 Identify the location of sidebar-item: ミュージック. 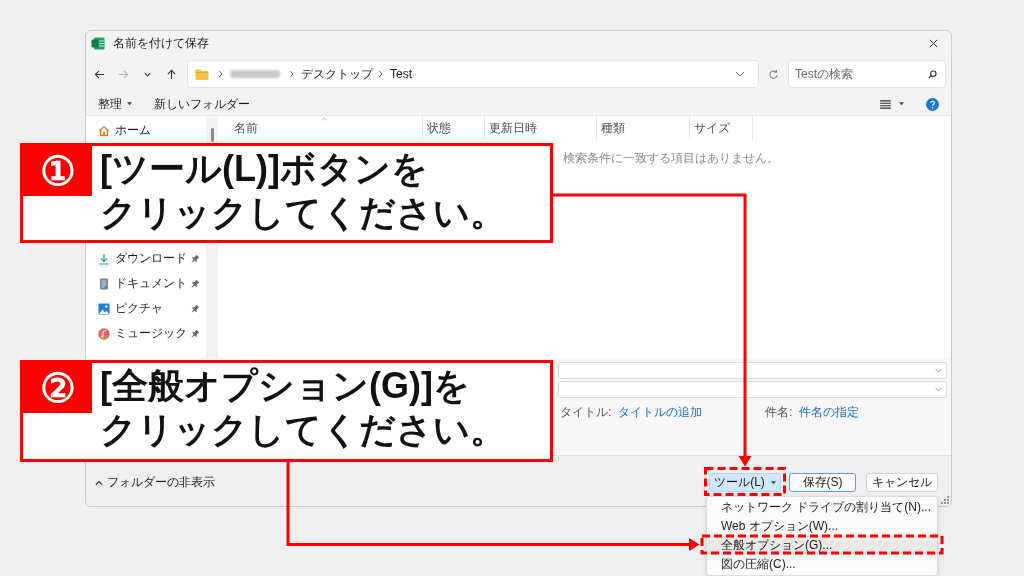
(151, 333).